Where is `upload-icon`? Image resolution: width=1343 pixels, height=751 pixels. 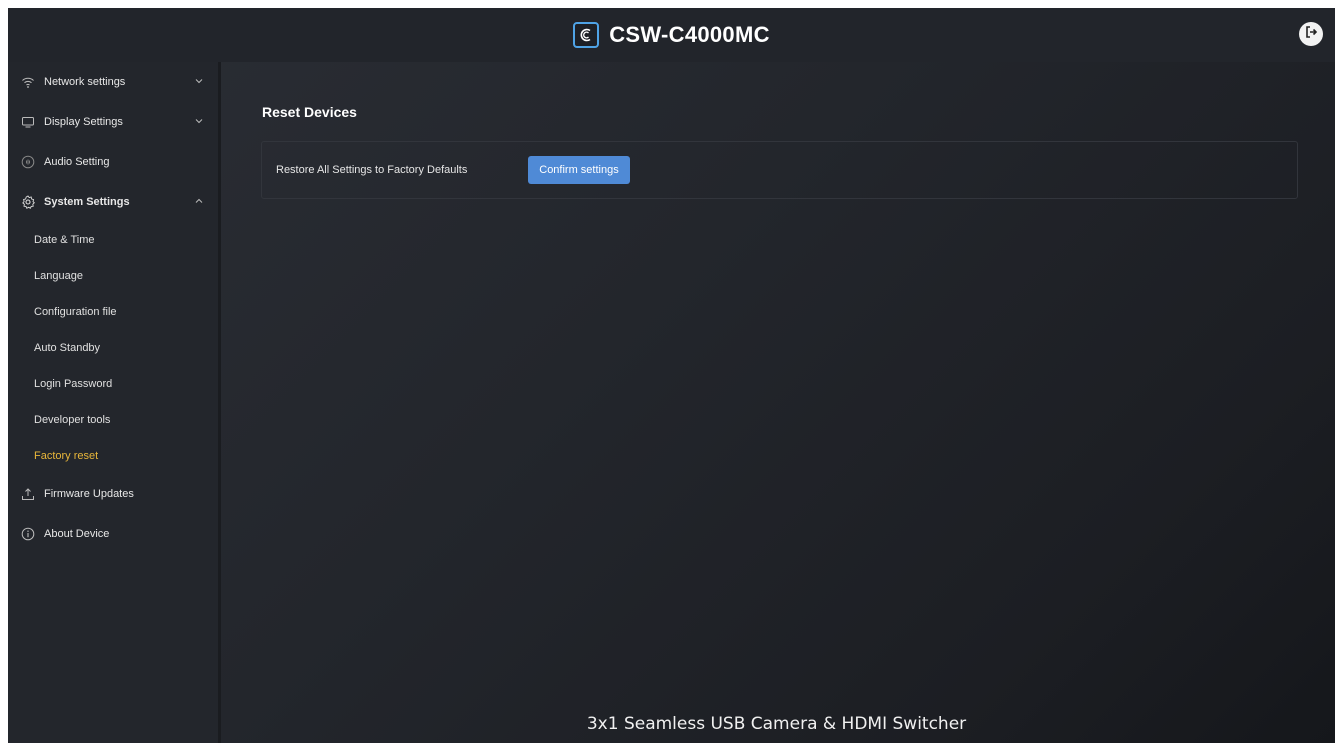 upload-icon is located at coordinates (28, 494).